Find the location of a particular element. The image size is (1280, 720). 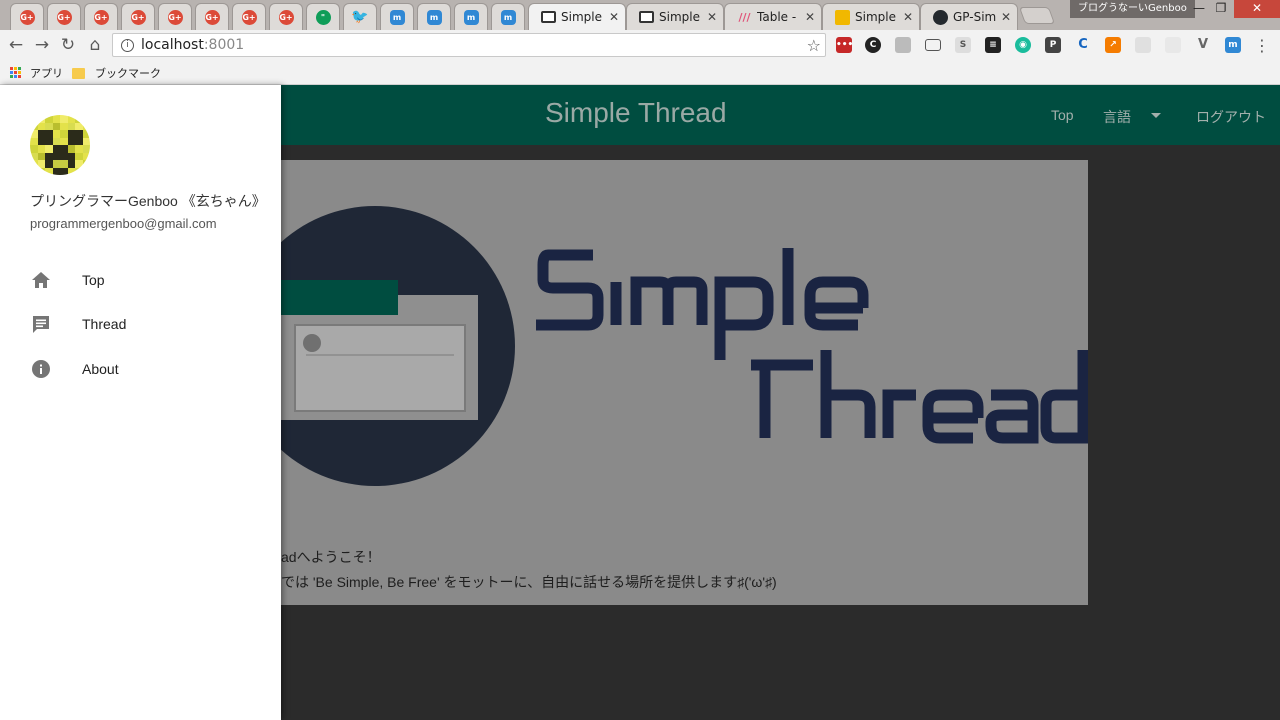

tab-hangouts: " is located at coordinates (323, 16).